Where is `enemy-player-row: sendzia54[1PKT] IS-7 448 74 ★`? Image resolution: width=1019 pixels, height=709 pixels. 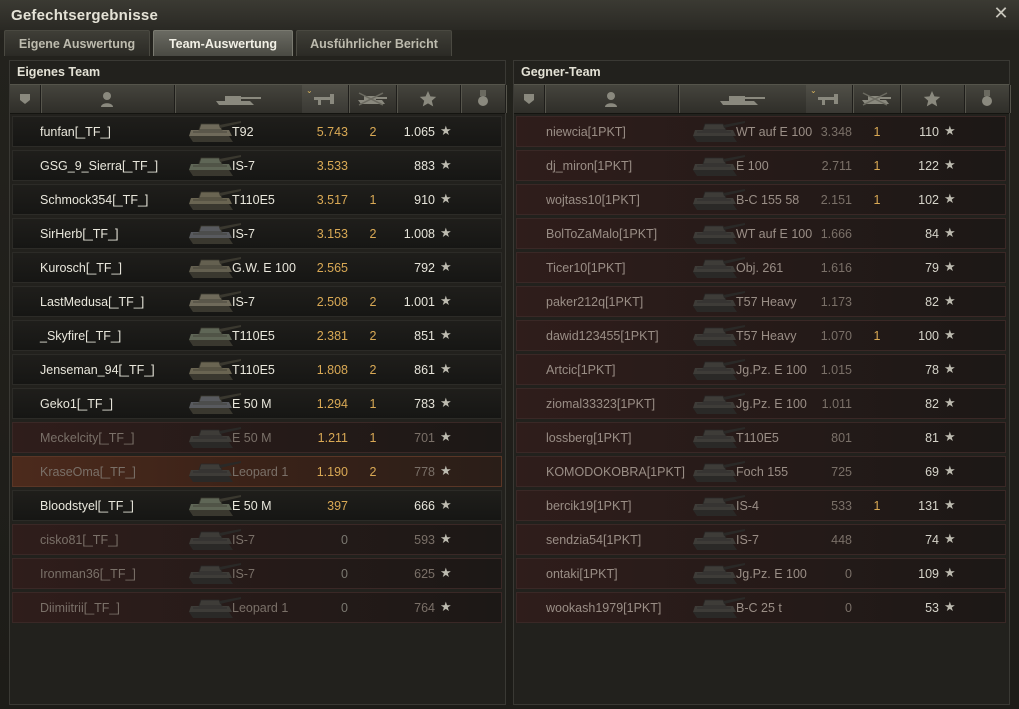
enemy-player-row: sendzia54[1PKT] IS-7 448 74 ★ is located at coordinates (761, 539).